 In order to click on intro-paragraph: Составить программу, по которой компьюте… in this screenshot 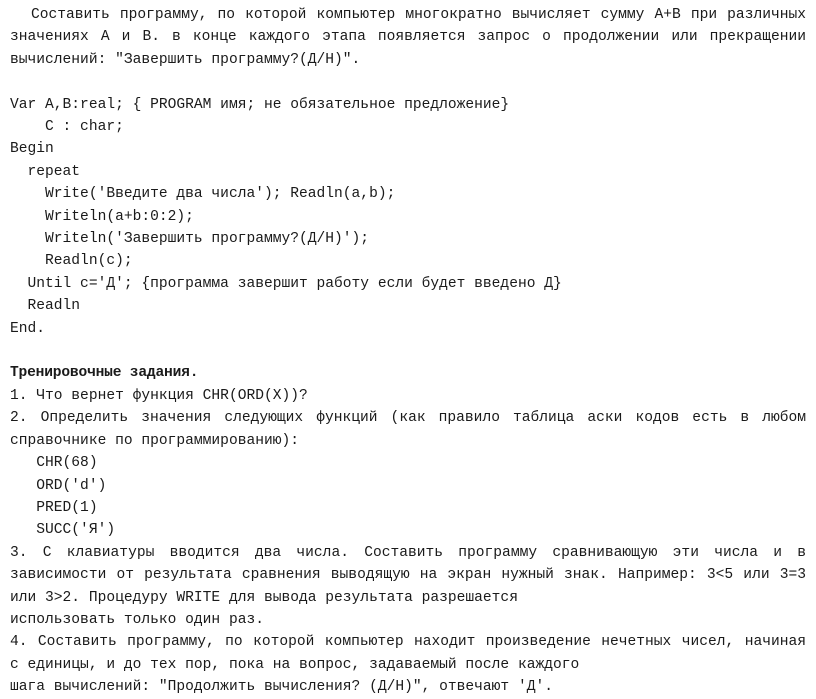, I will do `click(408, 37)`.